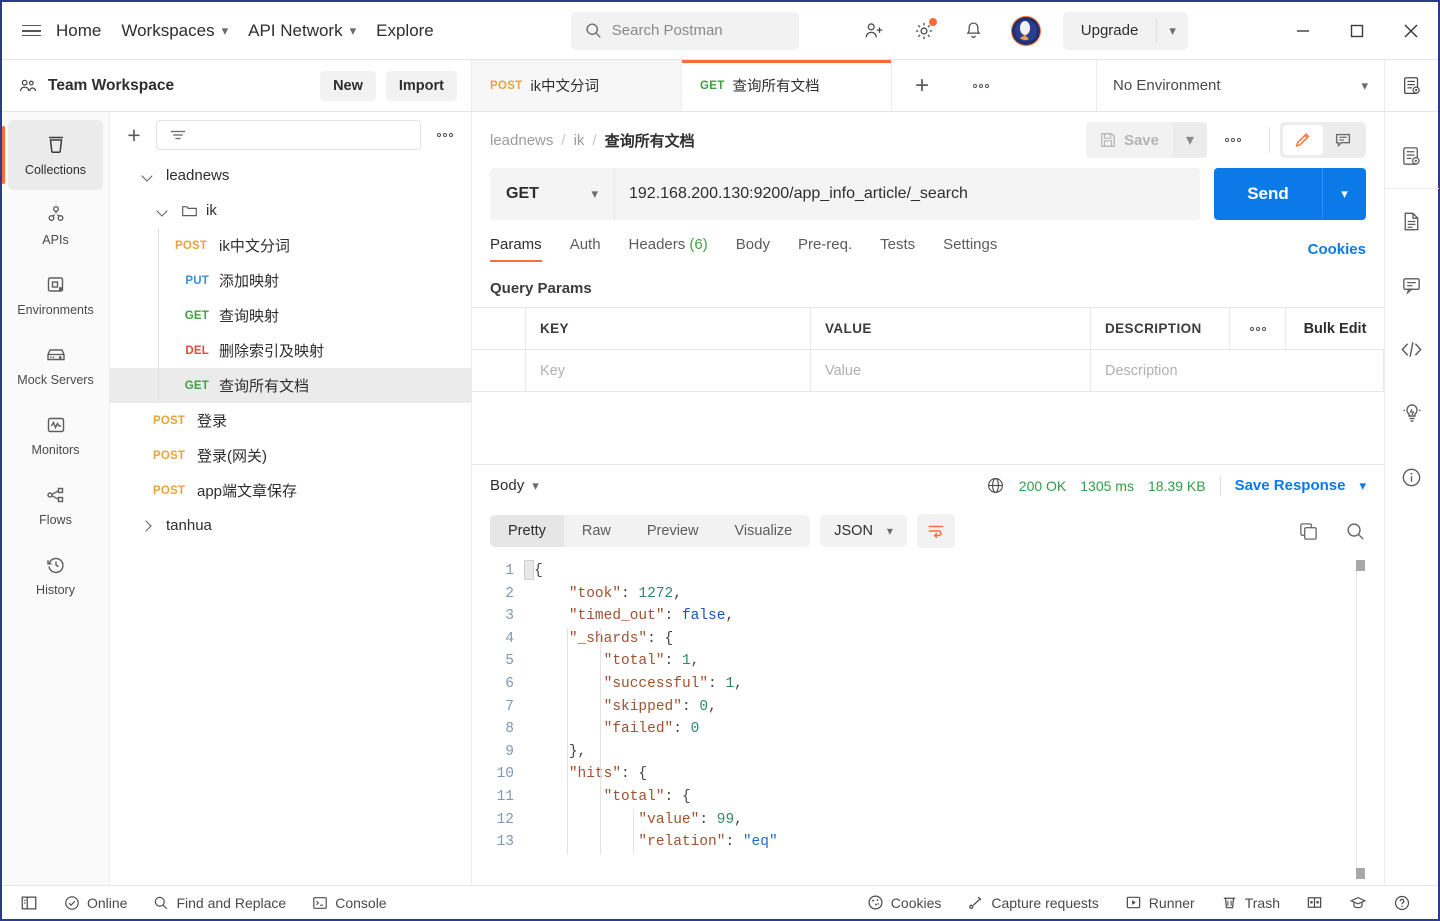  Describe the element at coordinates (290, 175) in the screenshot. I see `tree-item-leadnews: leadnews` at that location.